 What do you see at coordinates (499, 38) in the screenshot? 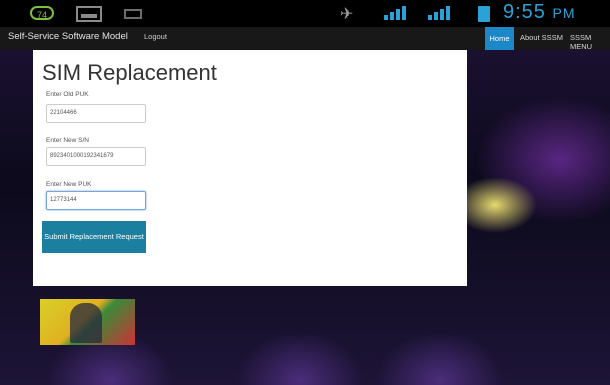
I see `nav-home: Home` at bounding box center [499, 38].